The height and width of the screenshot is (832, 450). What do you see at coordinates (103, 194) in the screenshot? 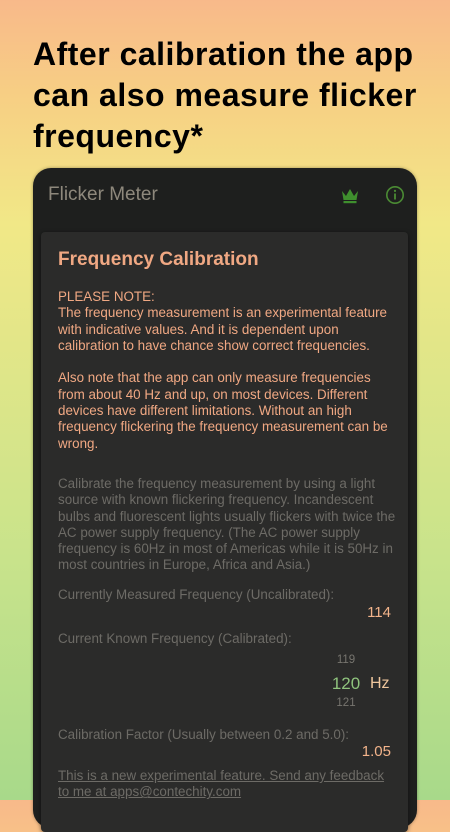
I see `app-title: Flicker Meter` at bounding box center [103, 194].